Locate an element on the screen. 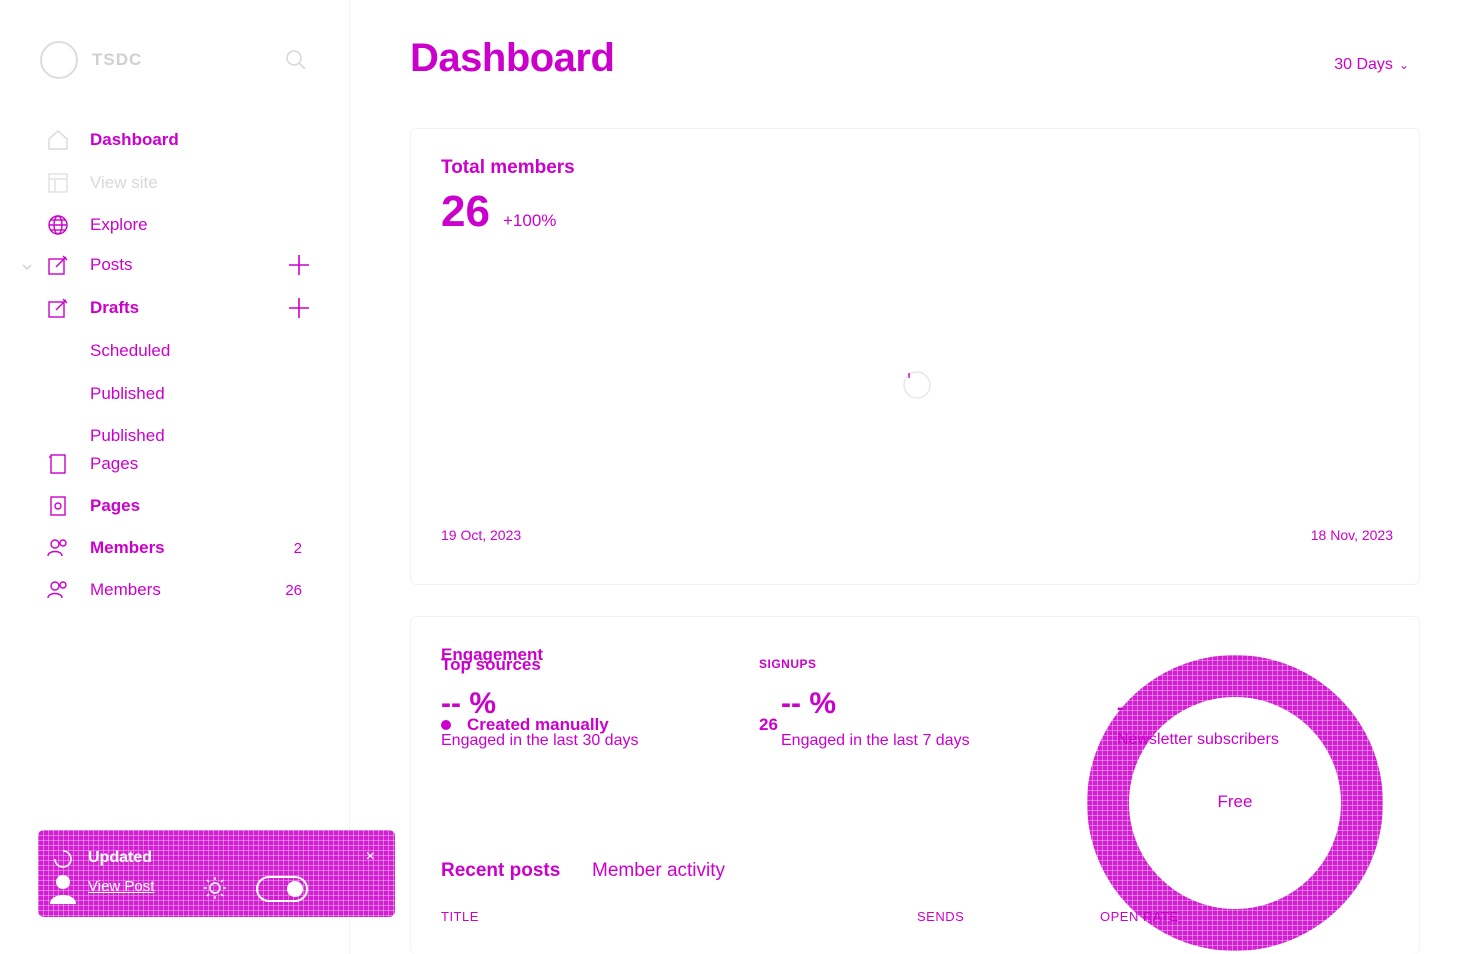 Image resolution: width=1483 pixels, height=954 pixels. sidebar-item-pages-ghost: Pages is located at coordinates (181, 506).